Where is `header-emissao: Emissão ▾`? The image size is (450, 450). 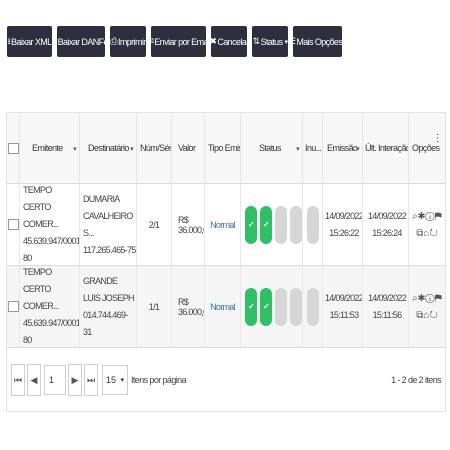
header-emissao: Emissão ▾ is located at coordinates (343, 148).